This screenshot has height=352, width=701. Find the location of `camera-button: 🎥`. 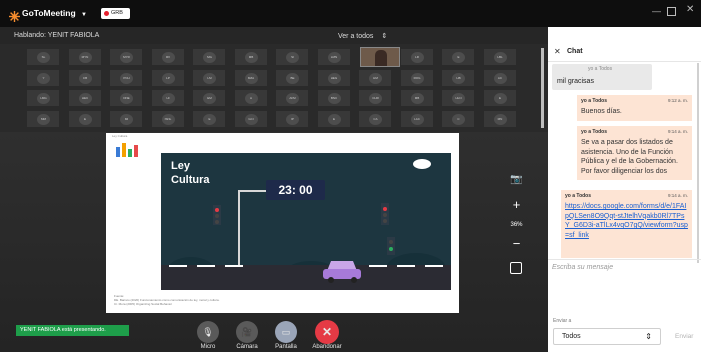

camera-button: 🎥 is located at coordinates (247, 332).